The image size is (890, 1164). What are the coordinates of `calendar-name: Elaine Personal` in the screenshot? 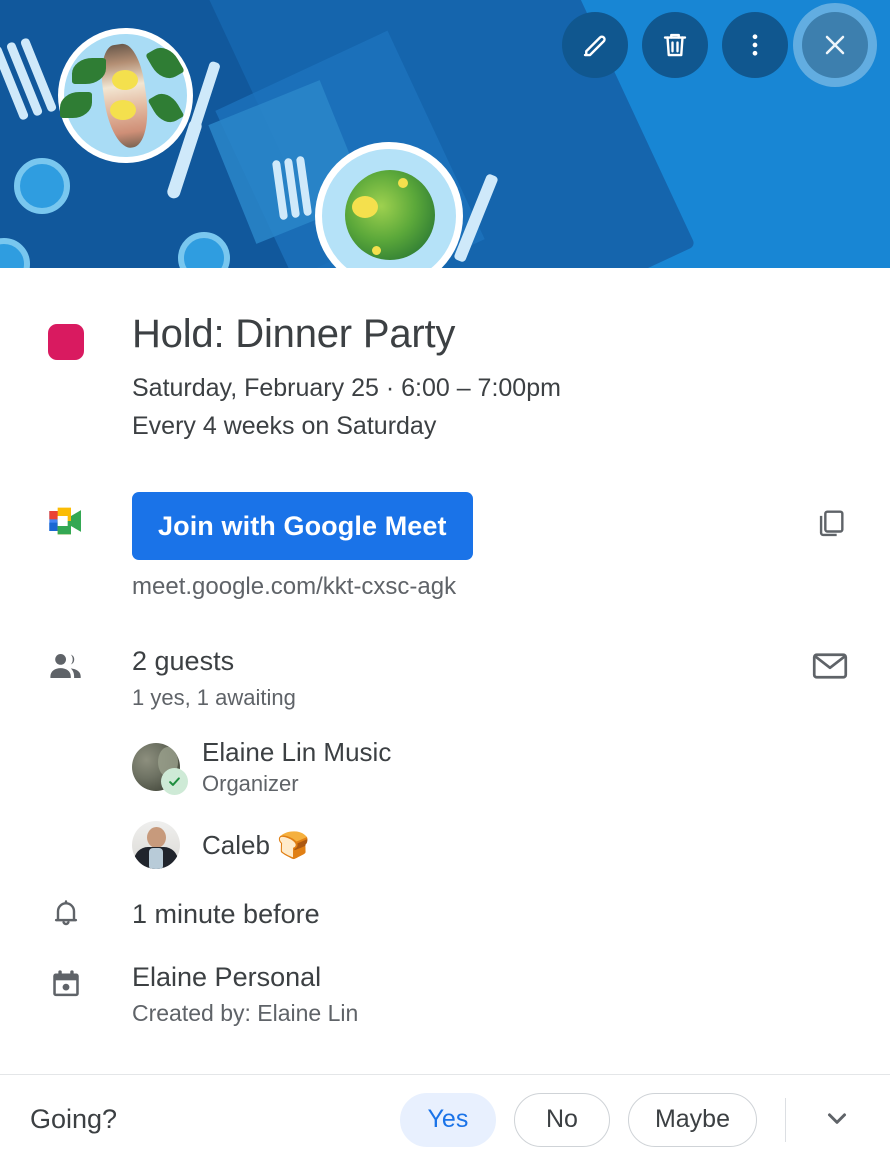 It's located at (227, 977).